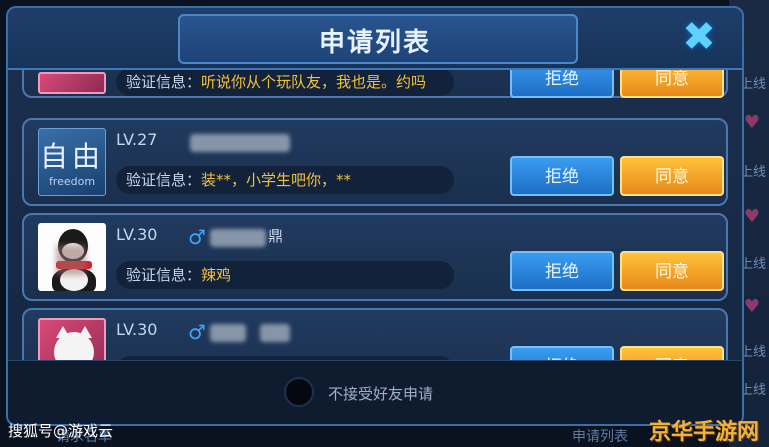  What do you see at coordinates (375, 334) in the screenshot?
I see `request-row: LV.30 ♂ 拒绝 同意` at bounding box center [375, 334].